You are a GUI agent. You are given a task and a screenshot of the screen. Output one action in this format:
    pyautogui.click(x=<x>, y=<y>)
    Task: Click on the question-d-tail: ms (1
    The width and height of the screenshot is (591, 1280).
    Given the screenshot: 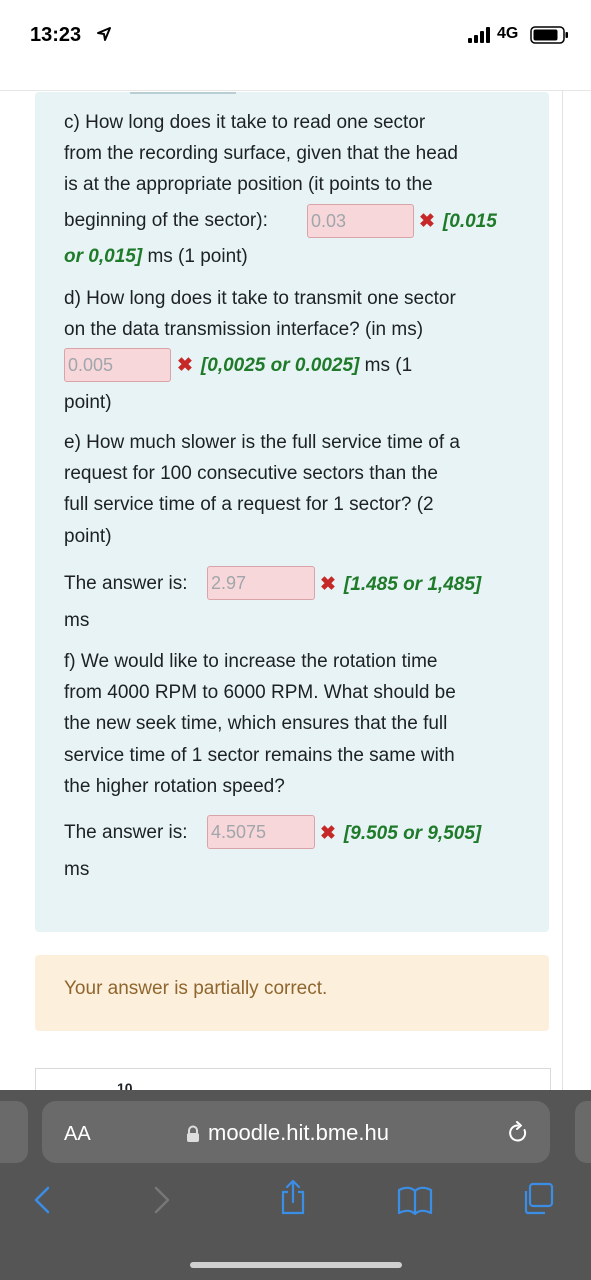 What is the action you would take?
    pyautogui.click(x=388, y=365)
    